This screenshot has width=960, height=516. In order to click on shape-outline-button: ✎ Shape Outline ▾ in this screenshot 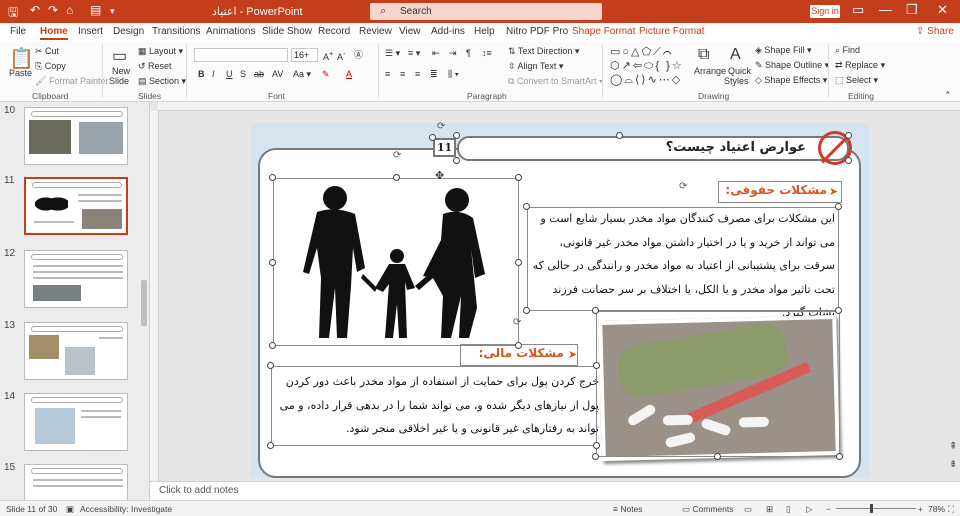, I will do `click(792, 65)`.